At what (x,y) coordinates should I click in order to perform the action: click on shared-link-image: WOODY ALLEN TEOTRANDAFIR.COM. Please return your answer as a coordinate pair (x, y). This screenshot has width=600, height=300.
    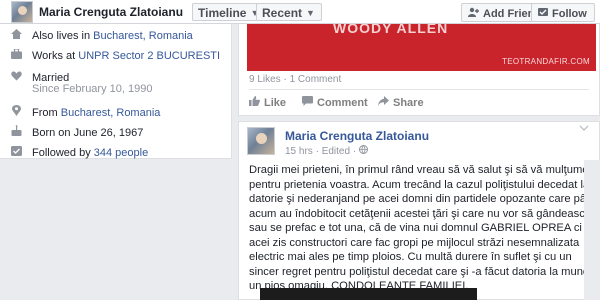
    Looking at the image, I should click on (421, 47).